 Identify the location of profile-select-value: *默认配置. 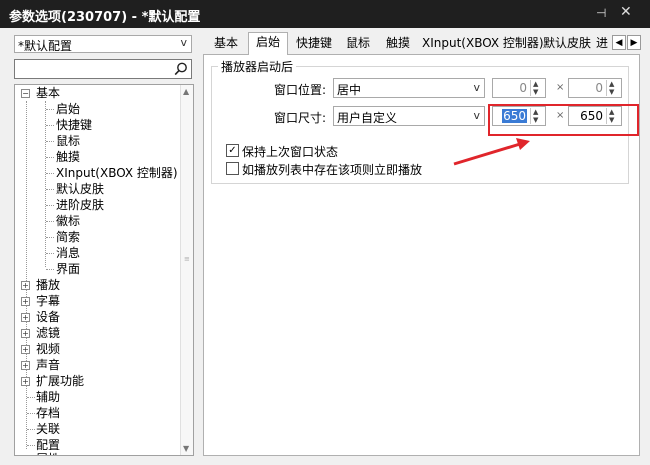
(45, 46).